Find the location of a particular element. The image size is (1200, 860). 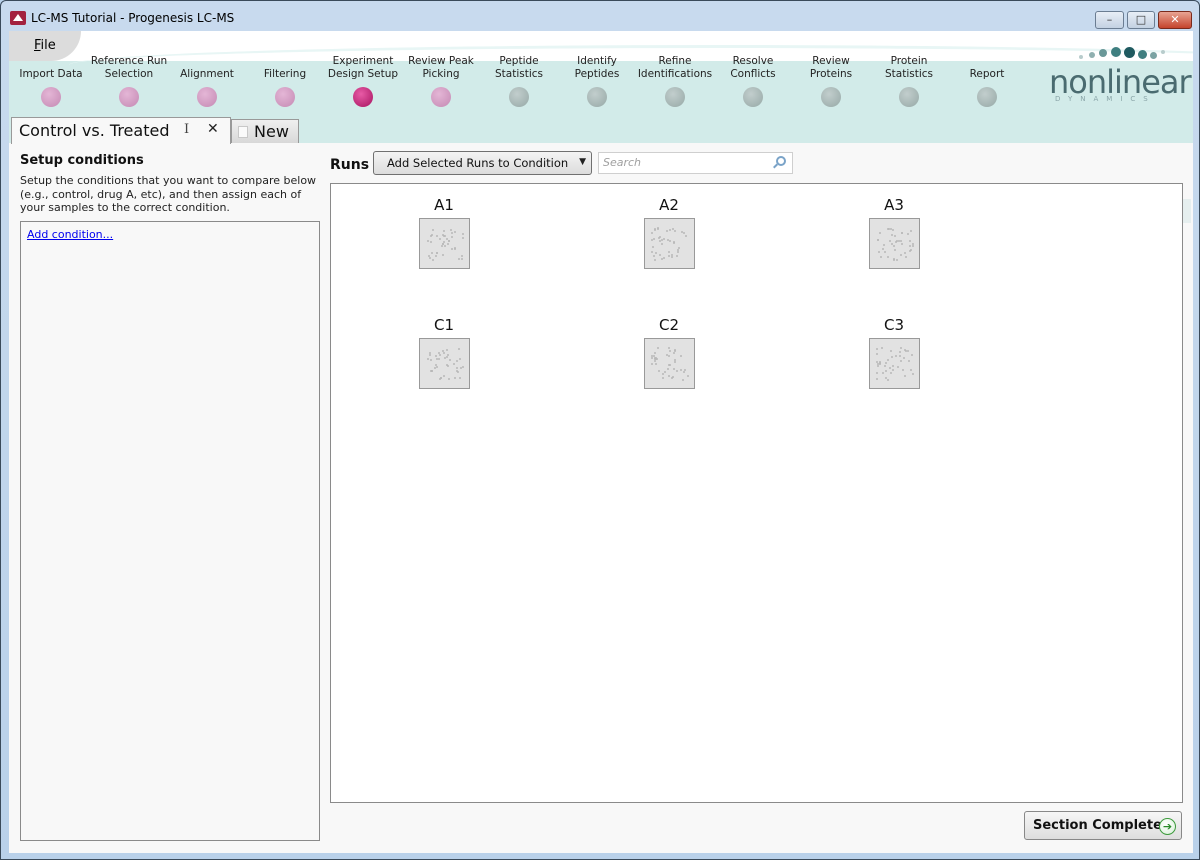

run-item-c3: C3 is located at coordinates (894, 352).